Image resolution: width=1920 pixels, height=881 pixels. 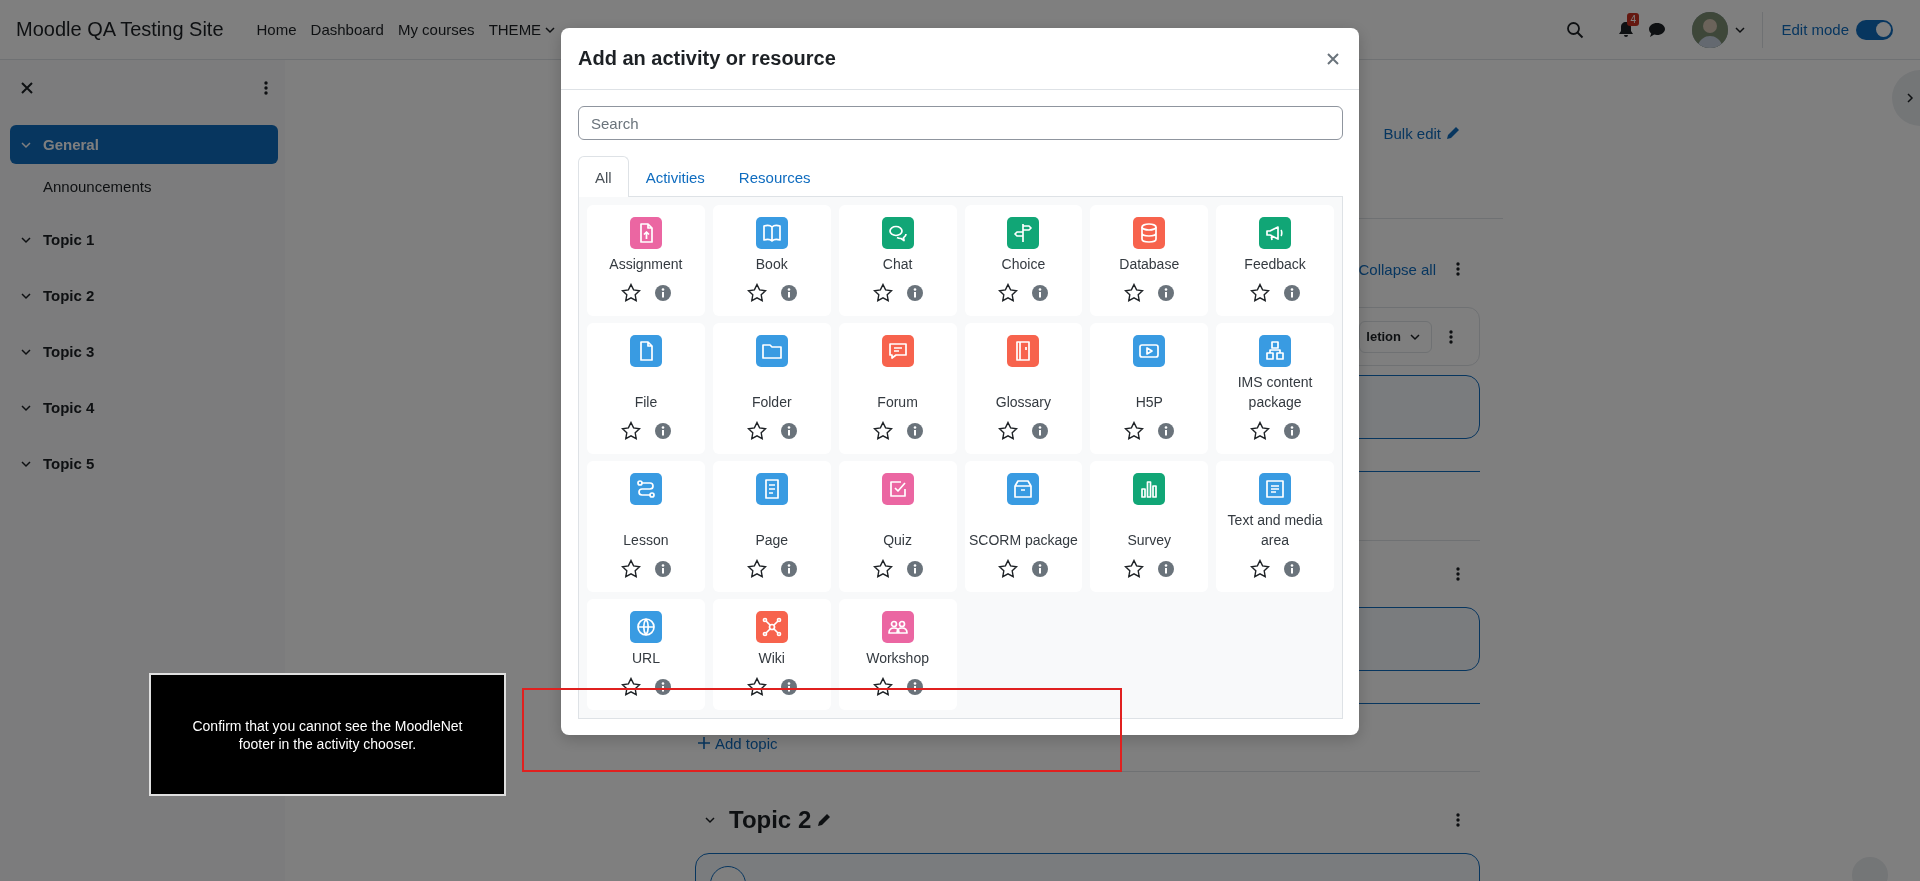 What do you see at coordinates (1275, 264) in the screenshot?
I see `activity-name: Feedback` at bounding box center [1275, 264].